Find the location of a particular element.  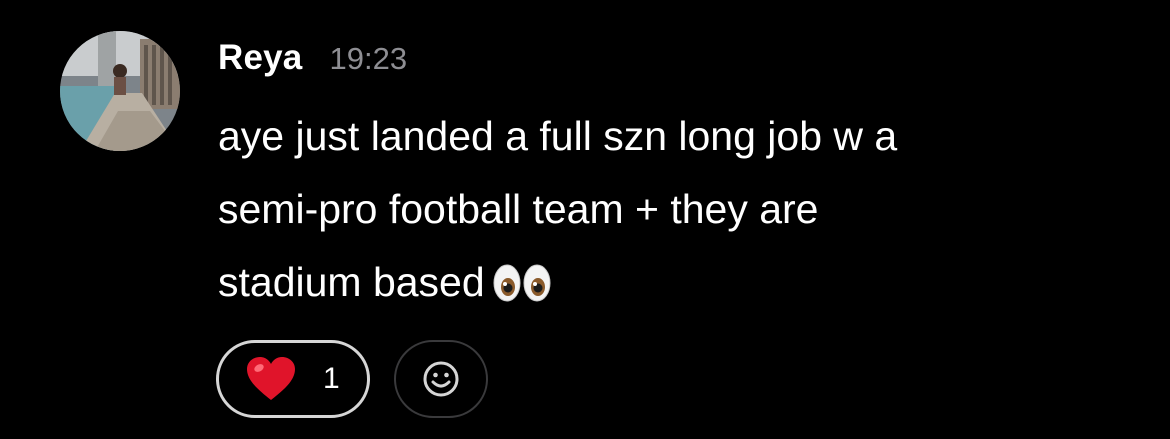

heart-reaction-button: 1 is located at coordinates (293, 379).